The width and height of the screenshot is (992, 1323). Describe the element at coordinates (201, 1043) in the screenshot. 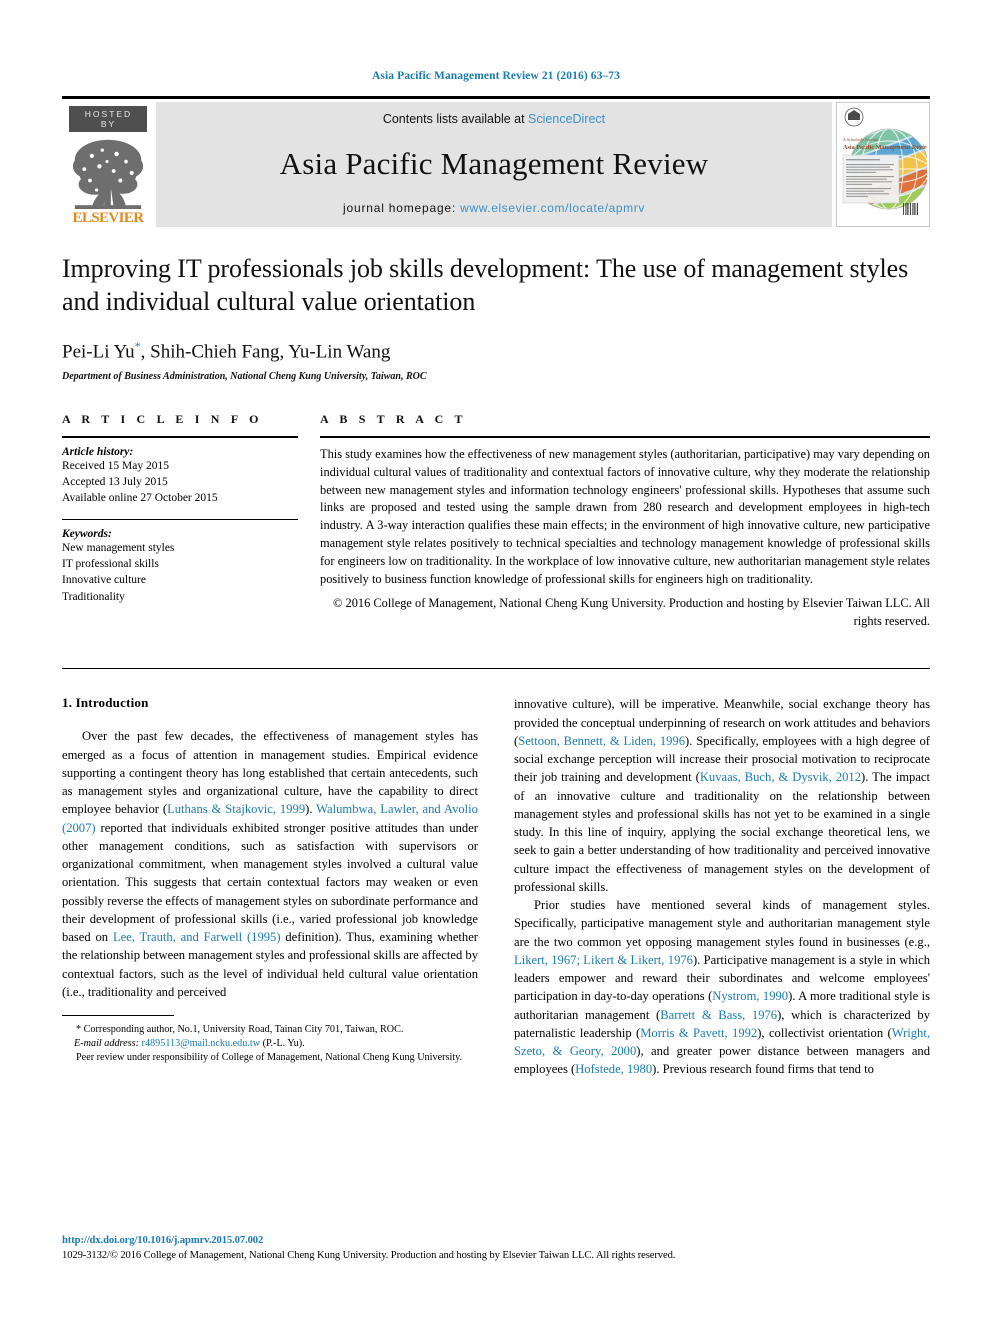

I see `email-link: r4895113@mail.ncku.edu.tw` at that location.